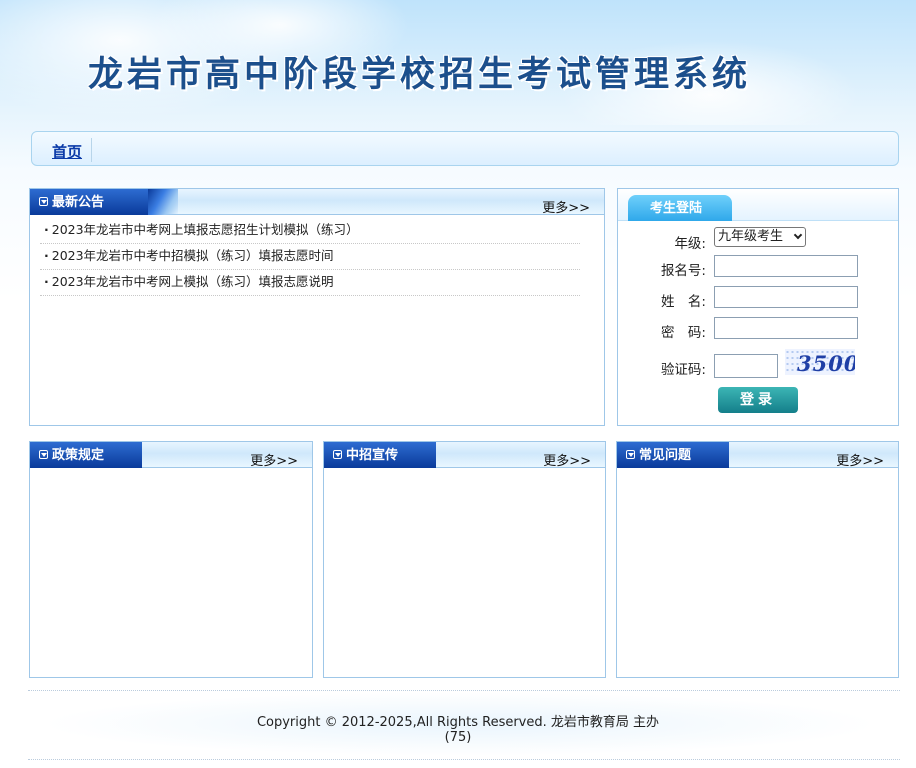  What do you see at coordinates (458, 737) in the screenshot?
I see `visit-counter: (75)` at bounding box center [458, 737].